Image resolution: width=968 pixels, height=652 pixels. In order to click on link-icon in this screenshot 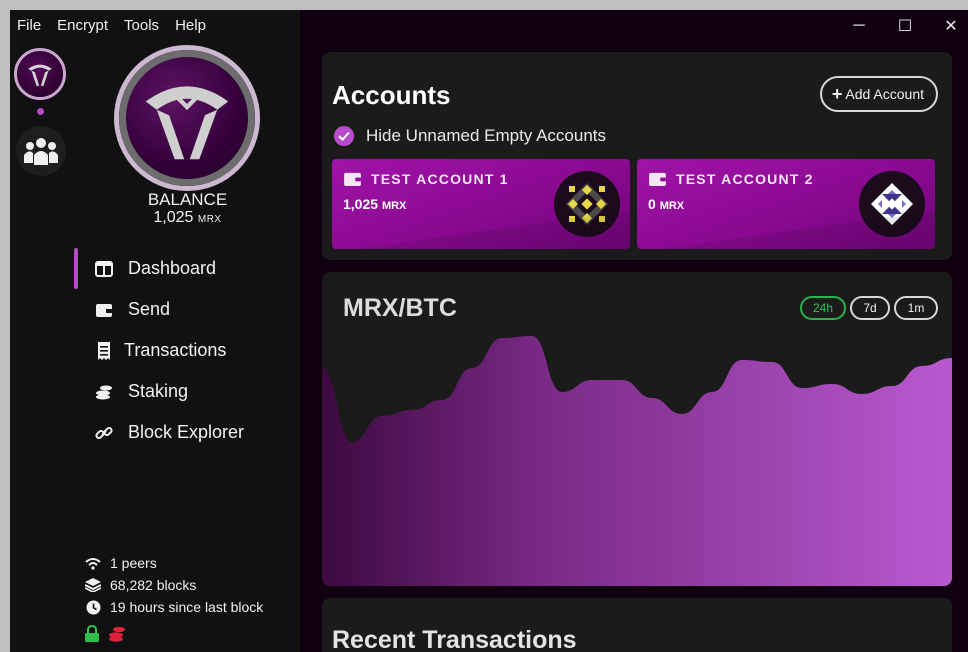, I will do `click(104, 433)`.